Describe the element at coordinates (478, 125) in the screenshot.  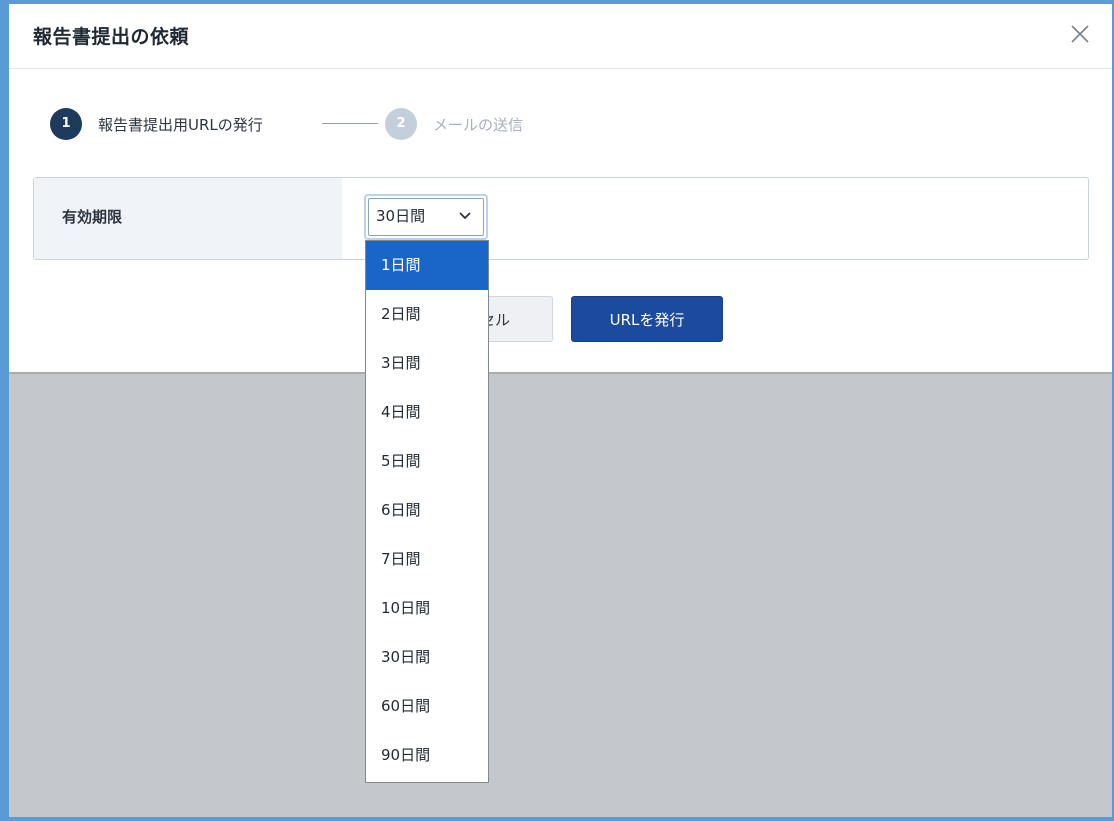
I see `step-2-label: メールの送信` at that location.